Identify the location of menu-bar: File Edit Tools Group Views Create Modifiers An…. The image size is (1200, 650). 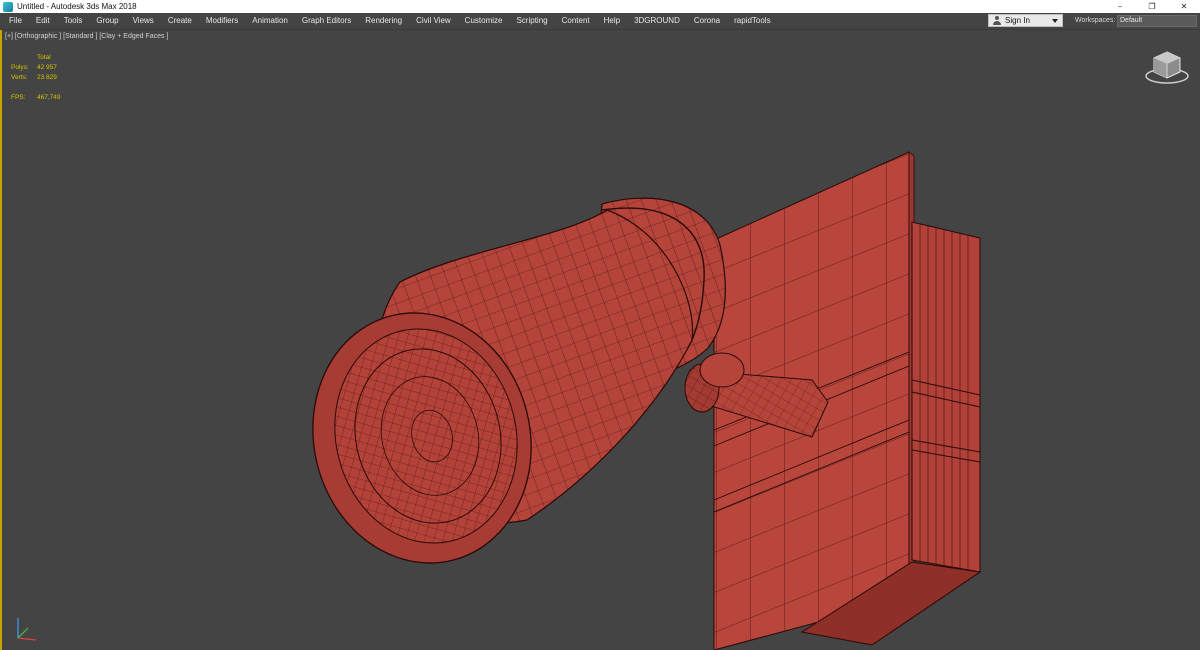
(600, 21).